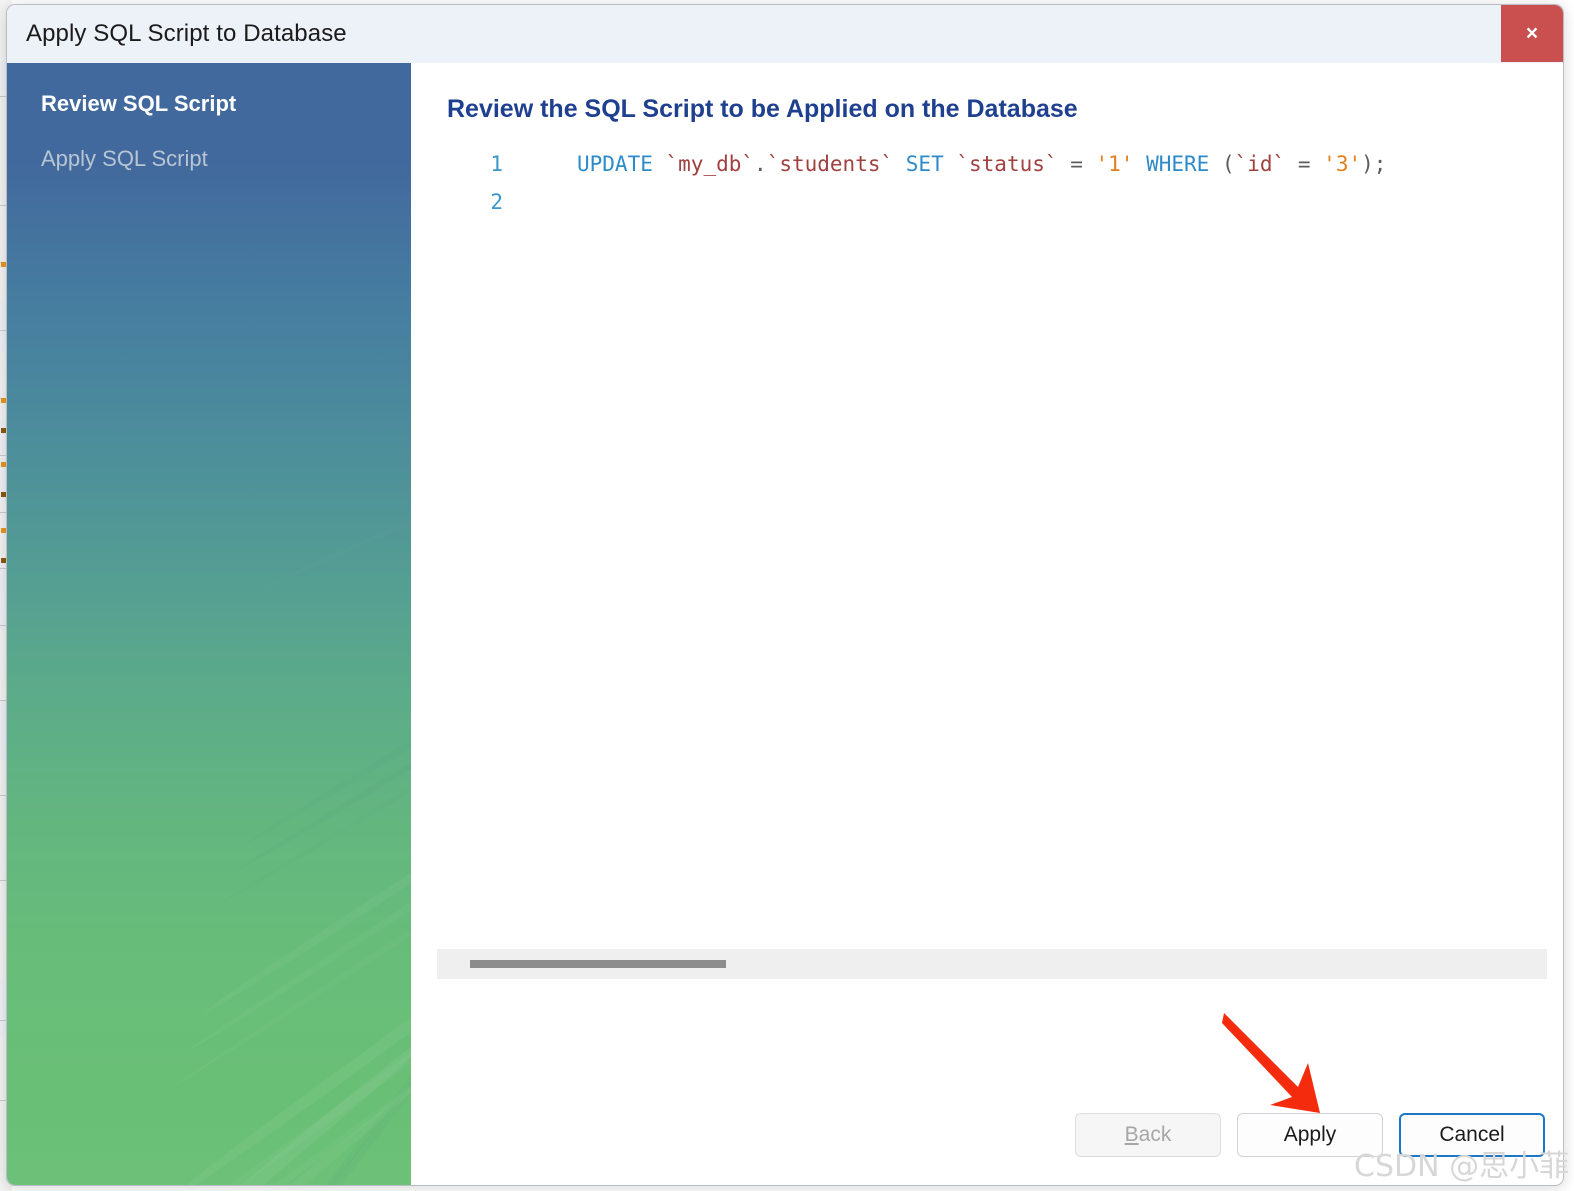 The width and height of the screenshot is (1574, 1191). Describe the element at coordinates (139, 103) in the screenshot. I see `sidebar-item-label: Review SQL Script` at that location.